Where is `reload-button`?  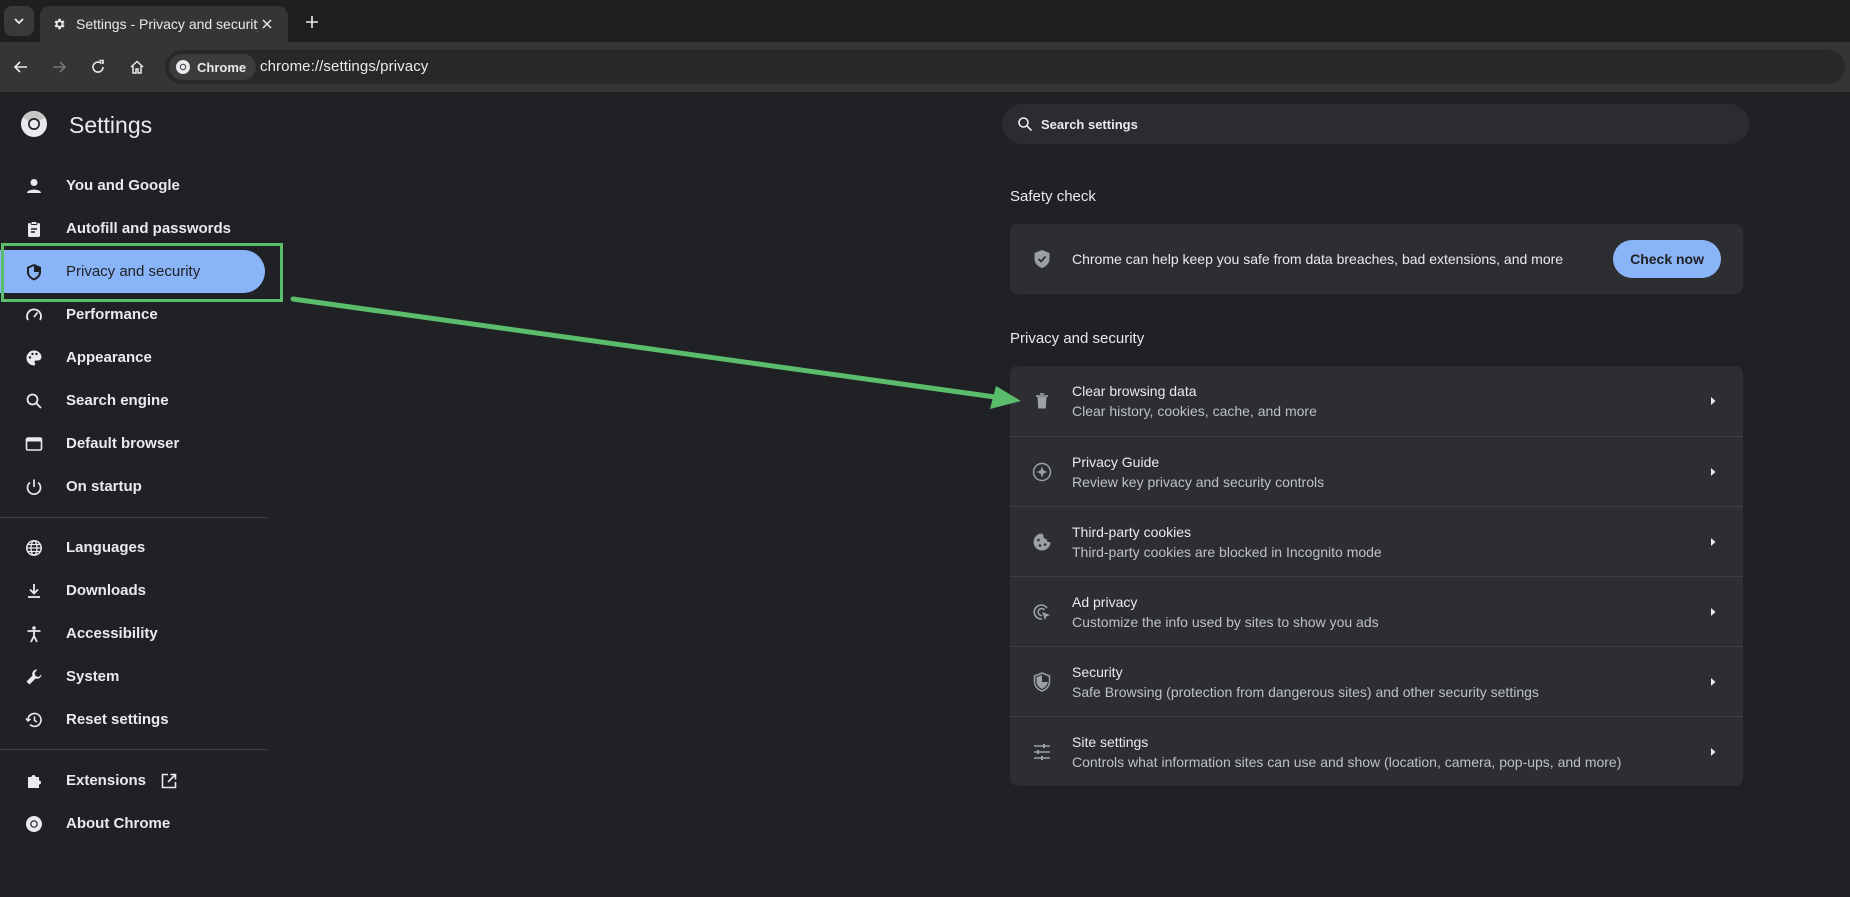 reload-button is located at coordinates (98, 67).